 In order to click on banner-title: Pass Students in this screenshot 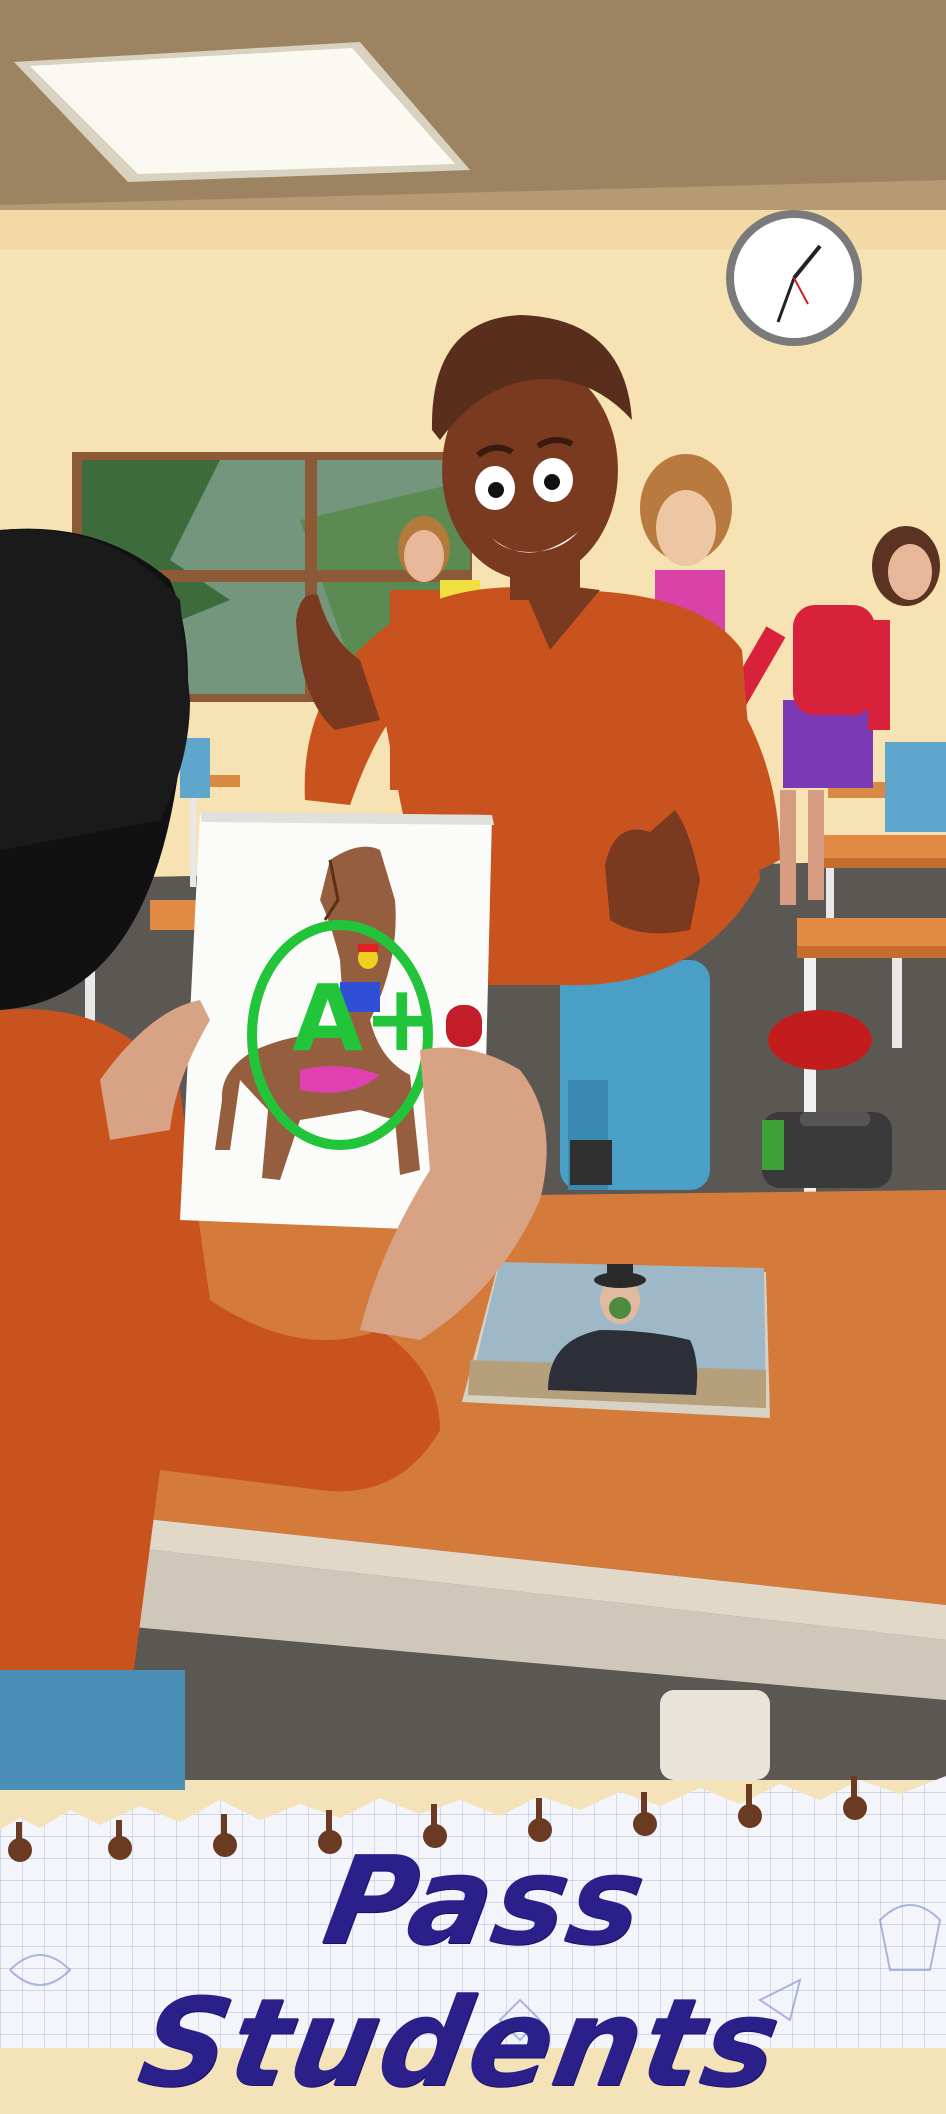, I will do `click(460, 1972)`.